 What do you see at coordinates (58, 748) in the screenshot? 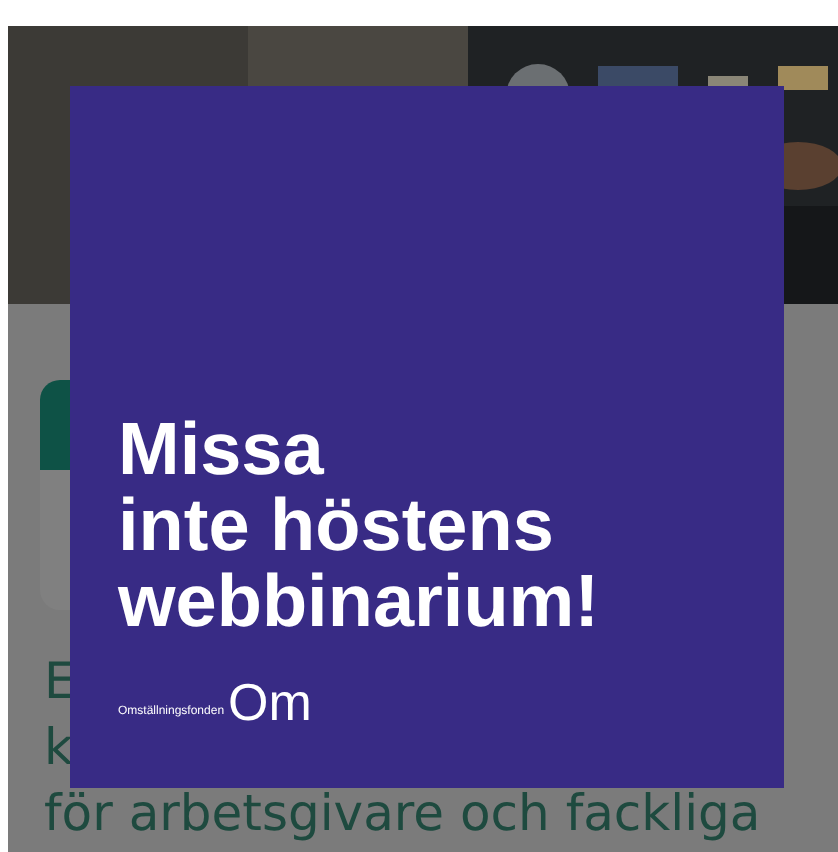
I see `article-text: k` at bounding box center [58, 748].